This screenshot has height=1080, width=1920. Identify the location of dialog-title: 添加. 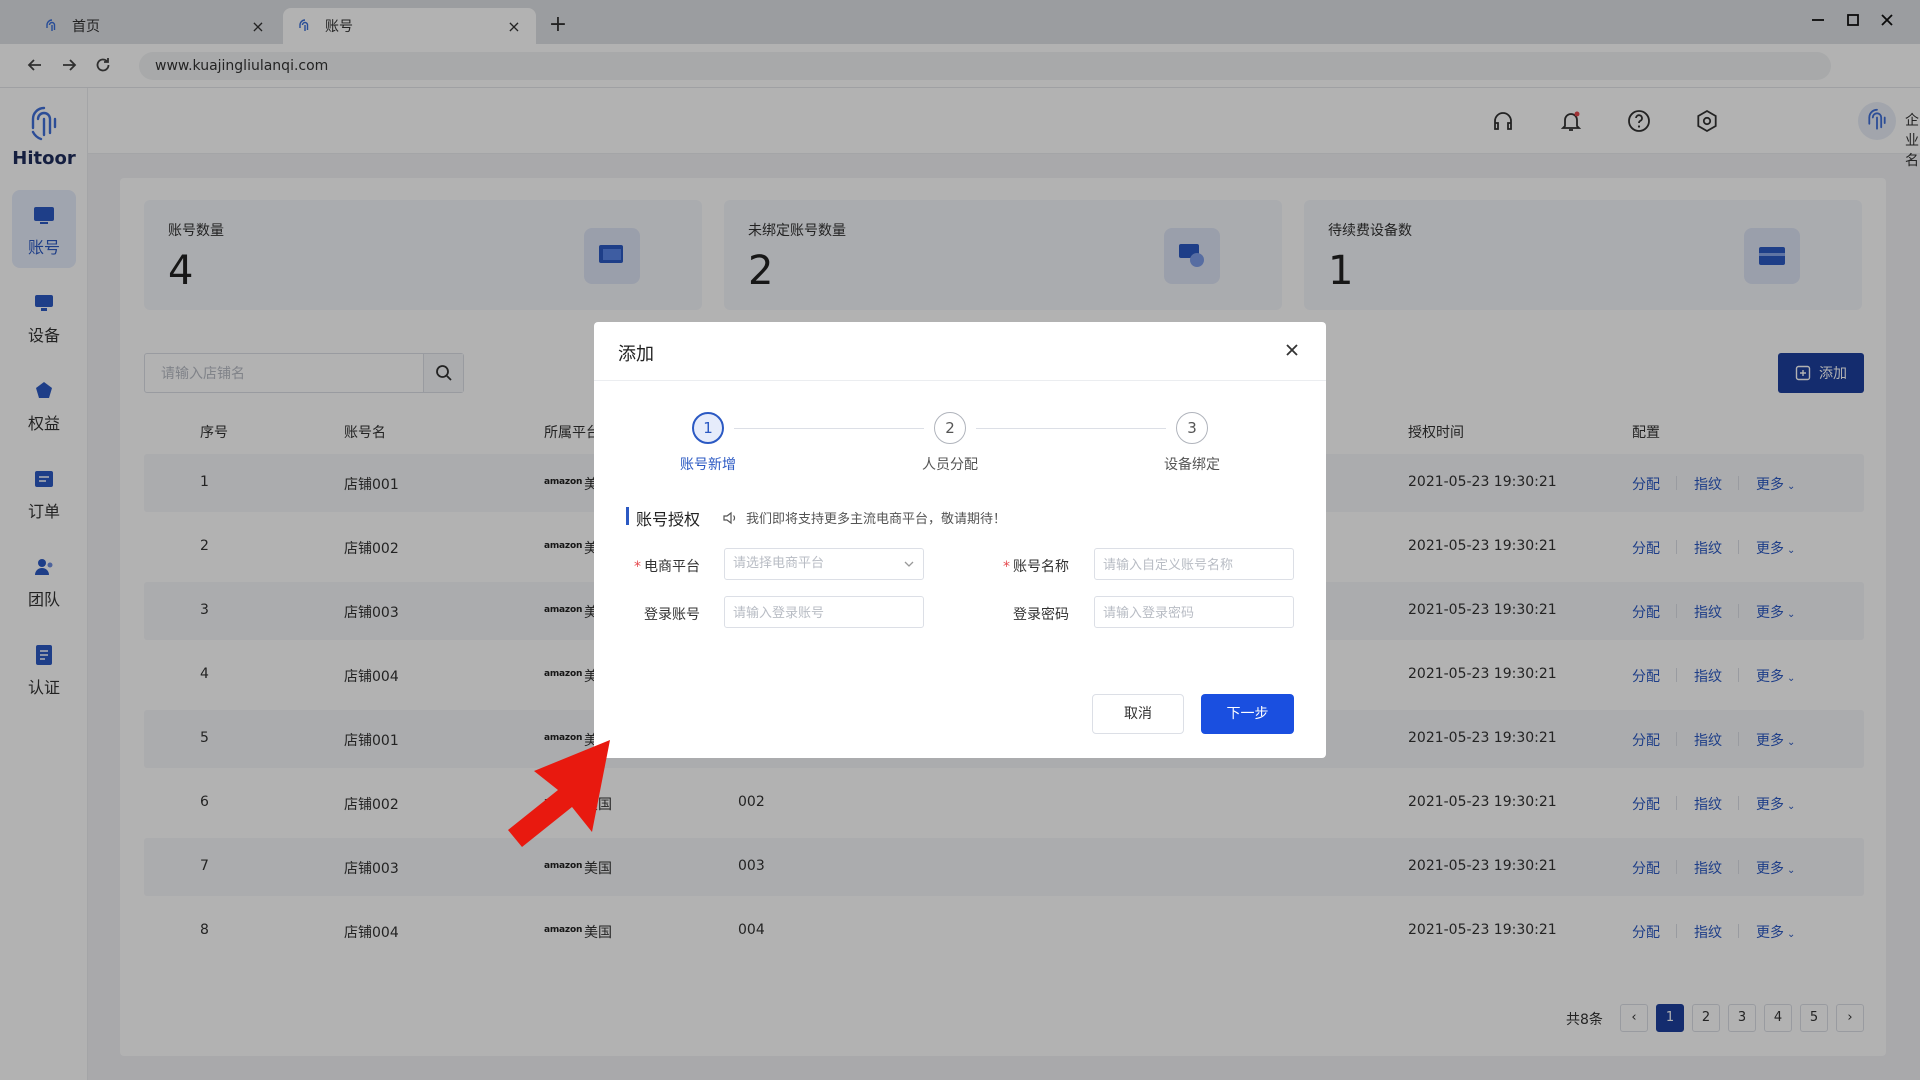
(636, 354).